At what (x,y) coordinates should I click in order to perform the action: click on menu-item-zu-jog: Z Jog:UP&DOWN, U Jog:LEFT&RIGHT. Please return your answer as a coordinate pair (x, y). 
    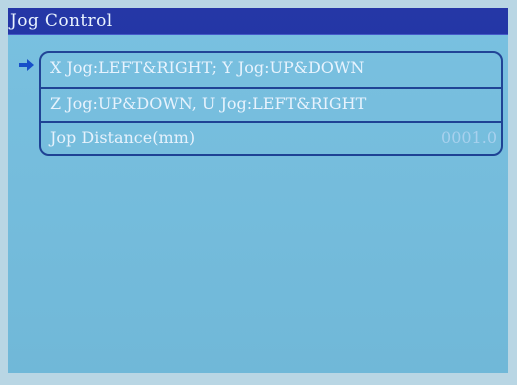
    Looking at the image, I should click on (271, 104).